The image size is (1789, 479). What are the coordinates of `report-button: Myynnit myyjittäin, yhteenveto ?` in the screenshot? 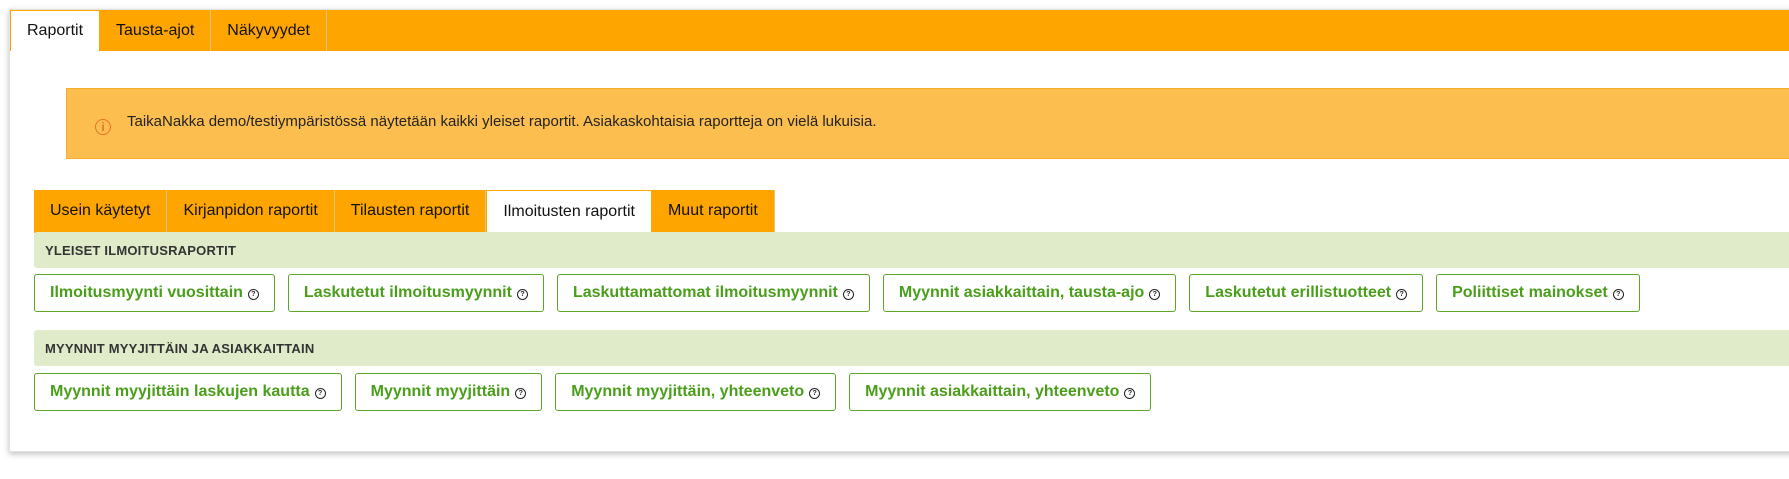 It's located at (696, 392).